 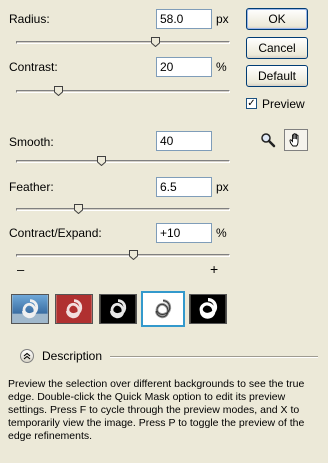 I want to click on feather-input: 6.5, so click(x=184, y=187).